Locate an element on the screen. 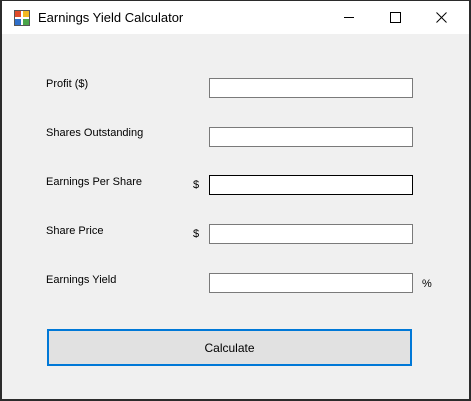 The image size is (471, 401). share-price-label: Share Price is located at coordinates (75, 231).